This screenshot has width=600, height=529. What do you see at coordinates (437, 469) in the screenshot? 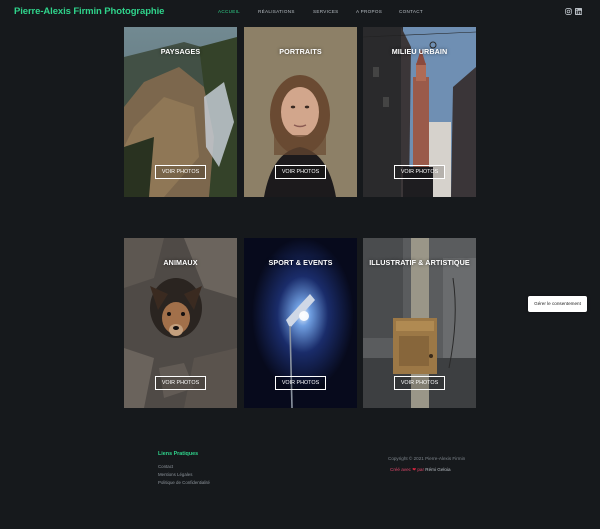
I see `credit-author-link: Rémi Geloia` at bounding box center [437, 469].